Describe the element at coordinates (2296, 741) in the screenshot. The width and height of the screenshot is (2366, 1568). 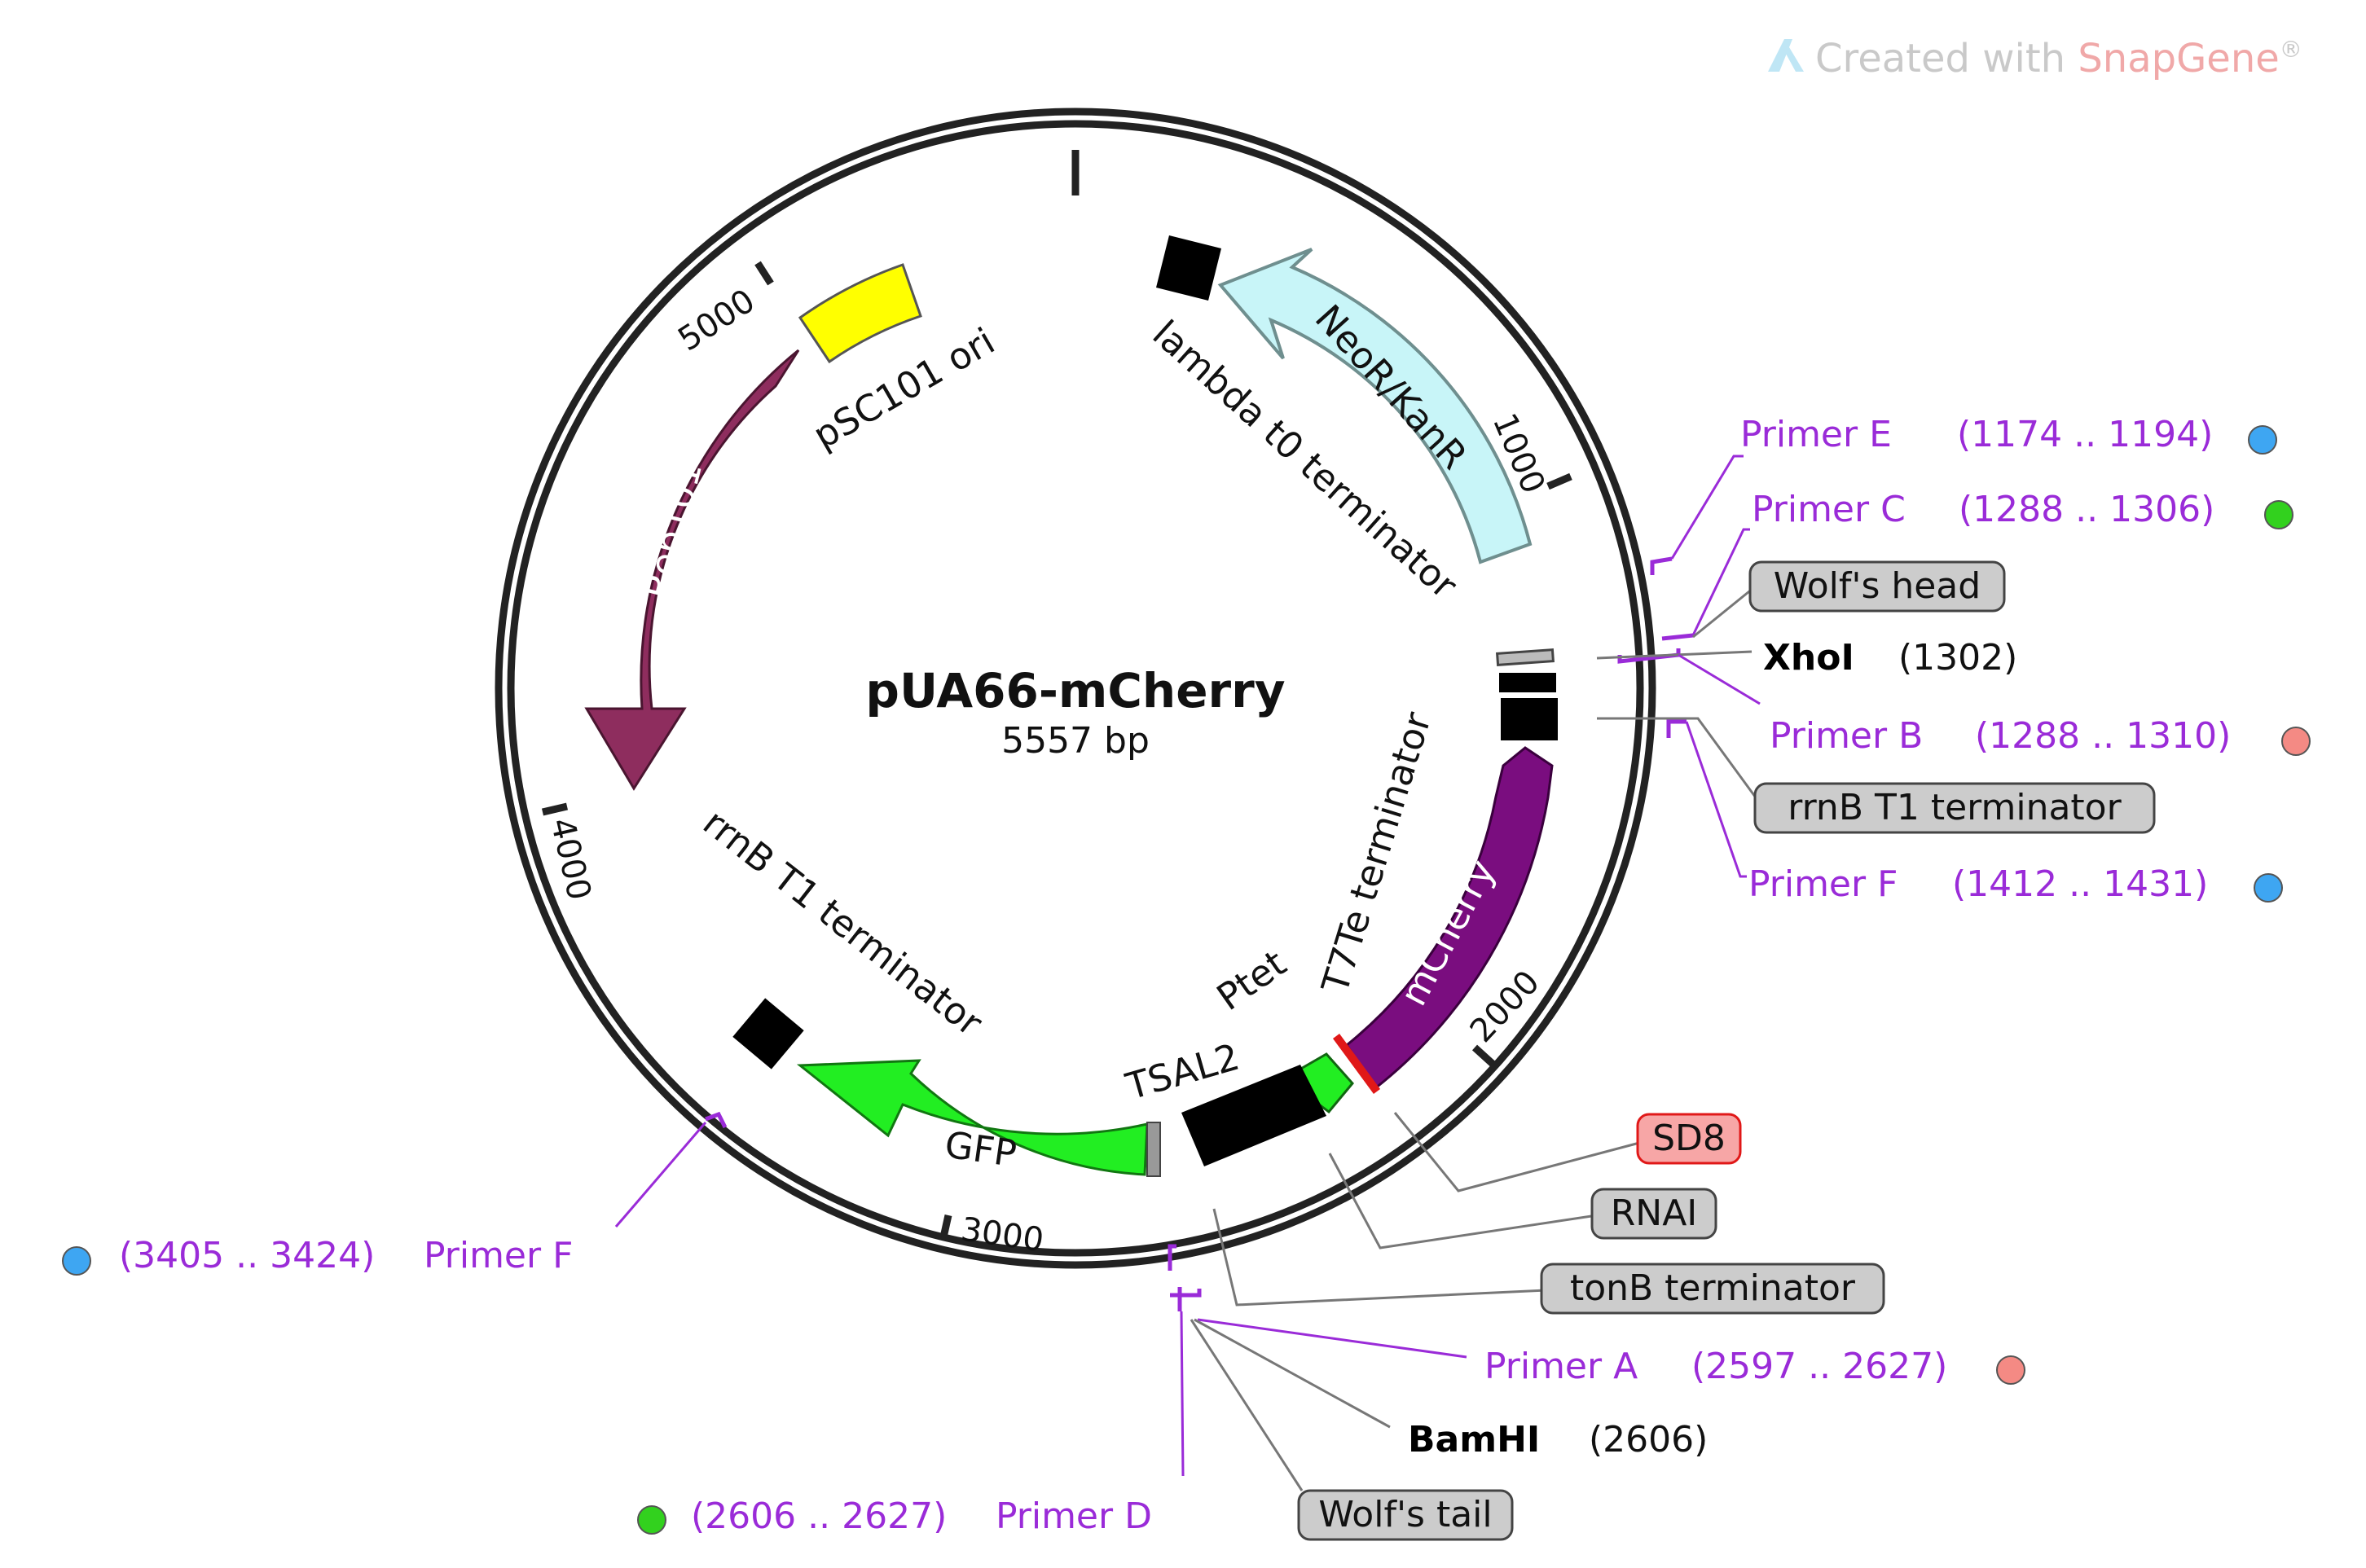
I see `primer-b-dot` at that location.